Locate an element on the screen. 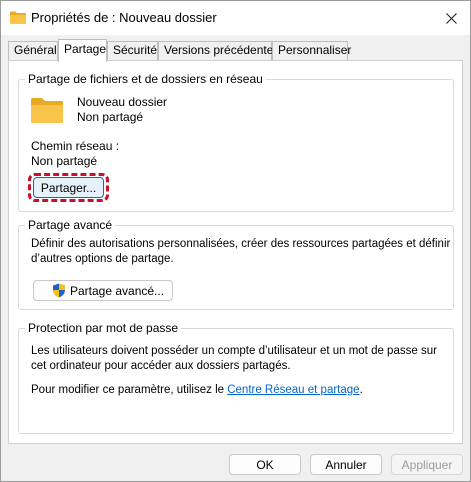  network-path-label: Chemin réseau : is located at coordinates (75, 146).